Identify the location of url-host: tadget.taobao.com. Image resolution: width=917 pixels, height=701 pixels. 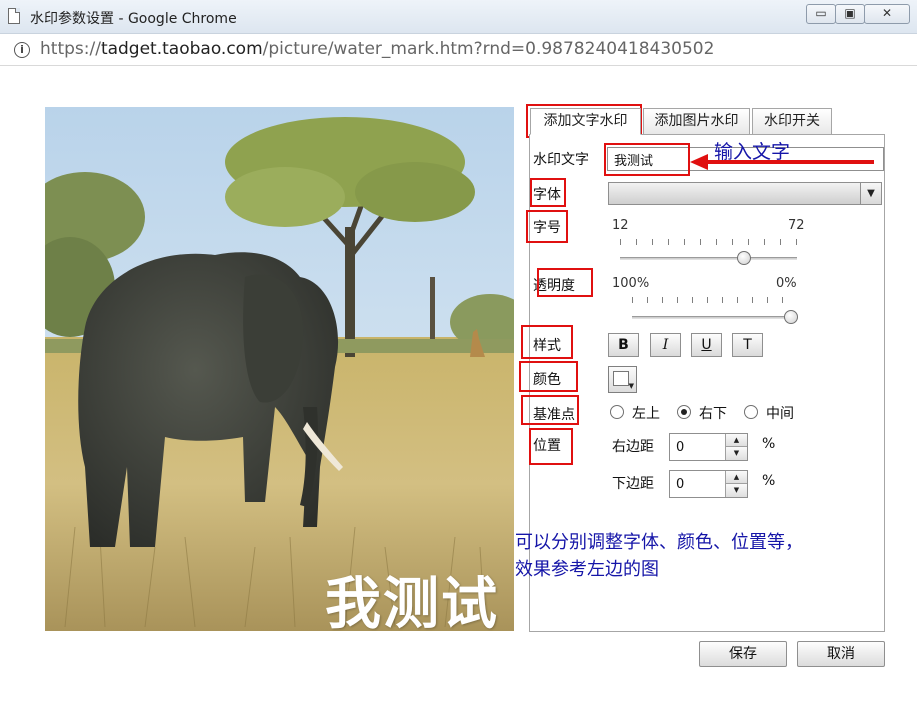
(181, 49).